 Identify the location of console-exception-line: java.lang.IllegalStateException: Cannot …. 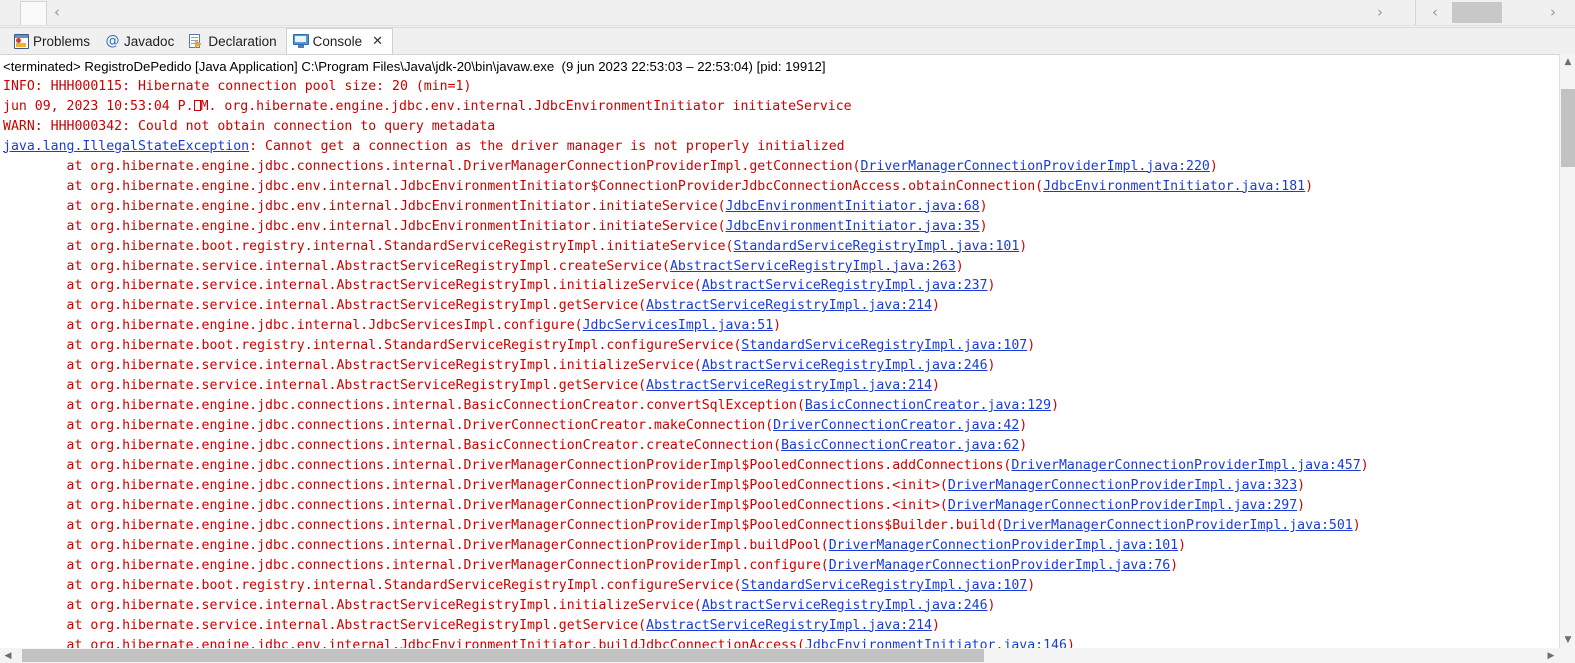
(424, 146).